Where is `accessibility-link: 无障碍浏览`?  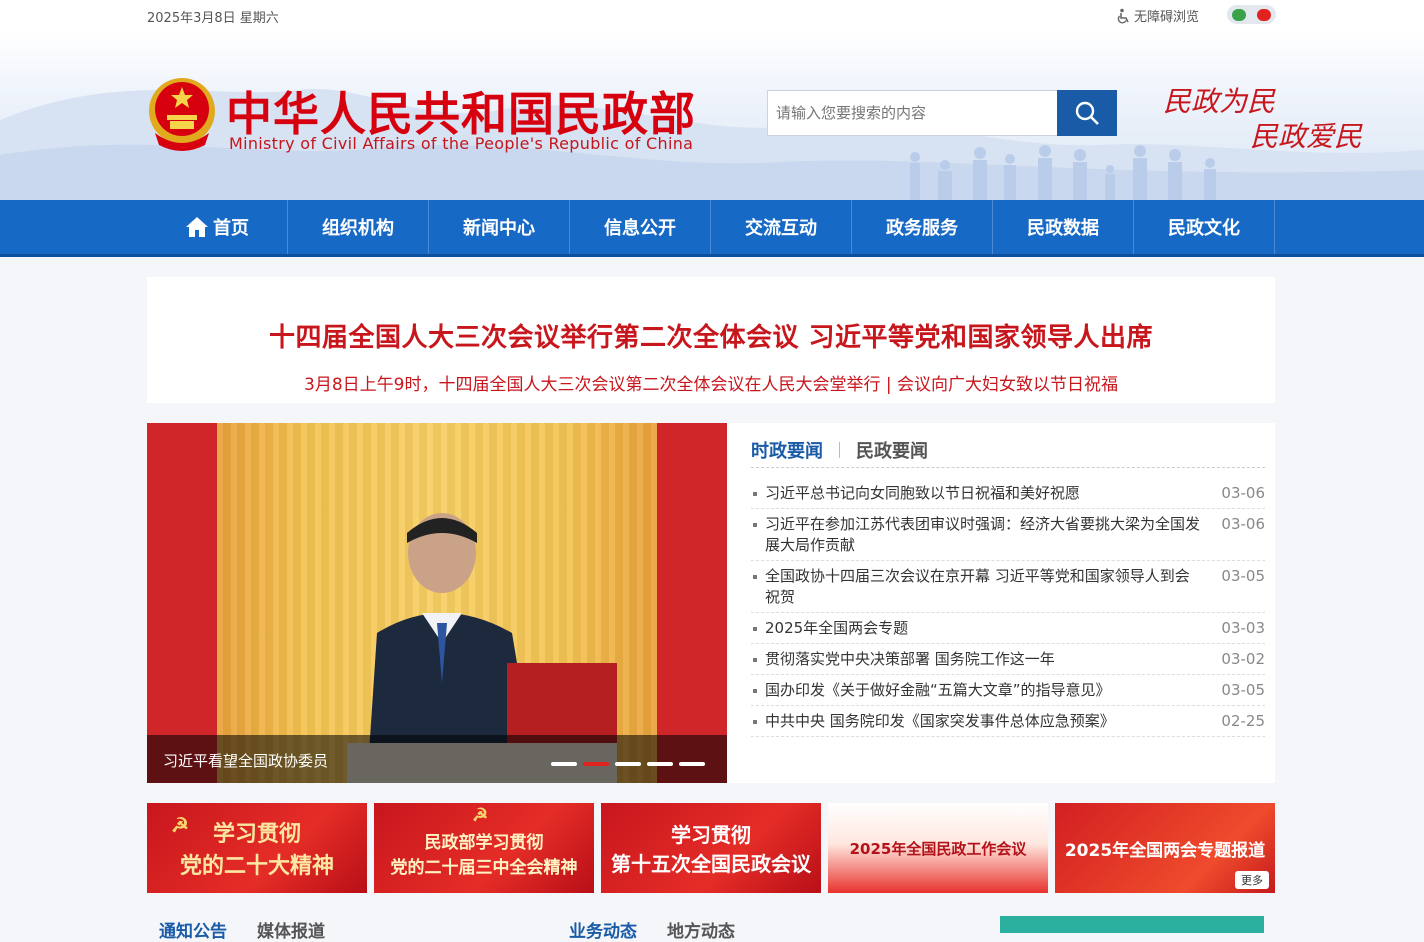
accessibility-link: 无障碍浏览 is located at coordinates (1157, 15).